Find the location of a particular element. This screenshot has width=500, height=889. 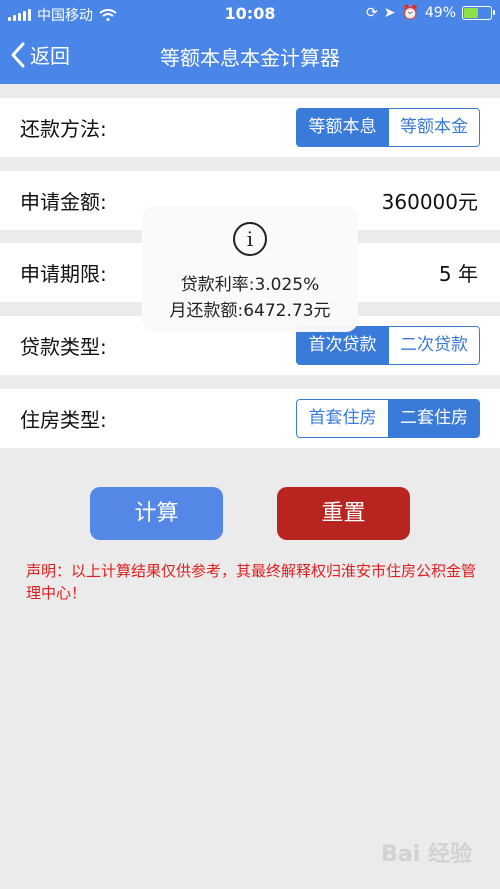

calculate-button: 计算 is located at coordinates (156, 513).